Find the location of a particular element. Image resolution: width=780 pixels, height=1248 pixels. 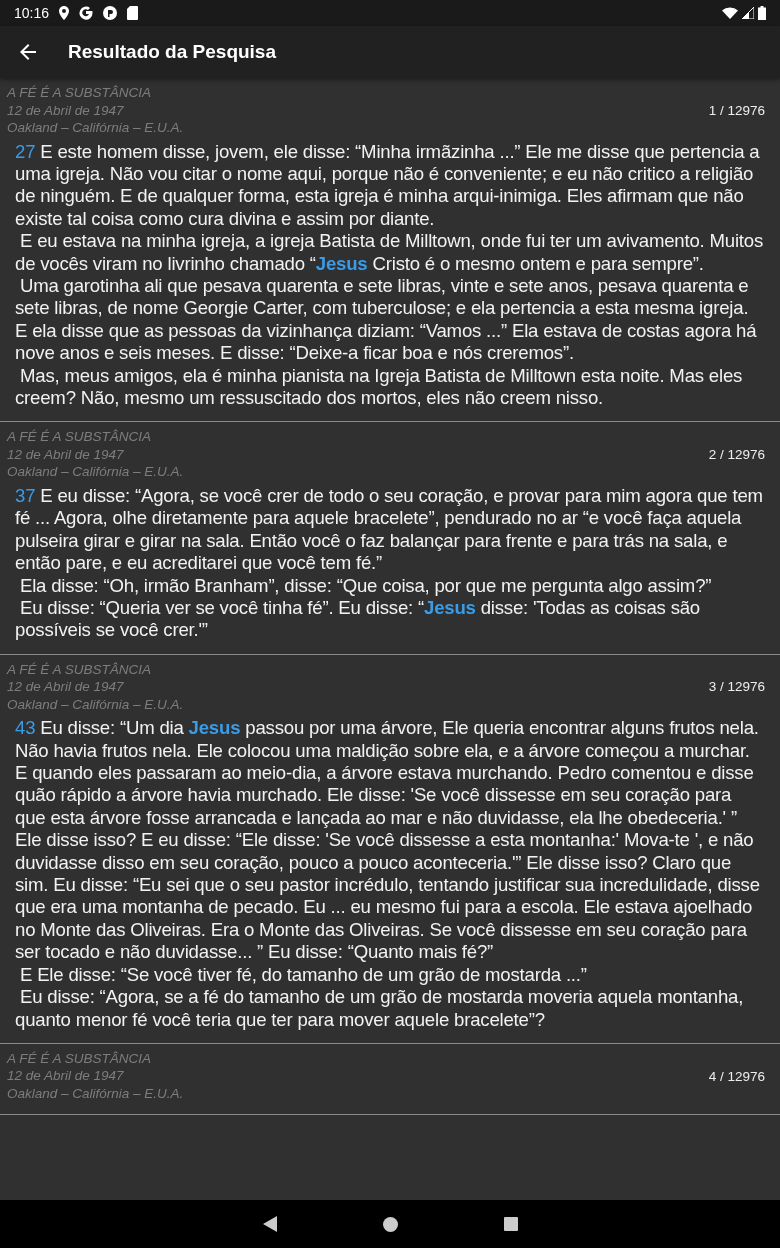

paragraph-text: Eu disse: “Queria ver se você tinha fé”. Eu disse: “Jesus disse: 'Todas as coisas são possíveis se você crer.'” is located at coordinates (358, 619).